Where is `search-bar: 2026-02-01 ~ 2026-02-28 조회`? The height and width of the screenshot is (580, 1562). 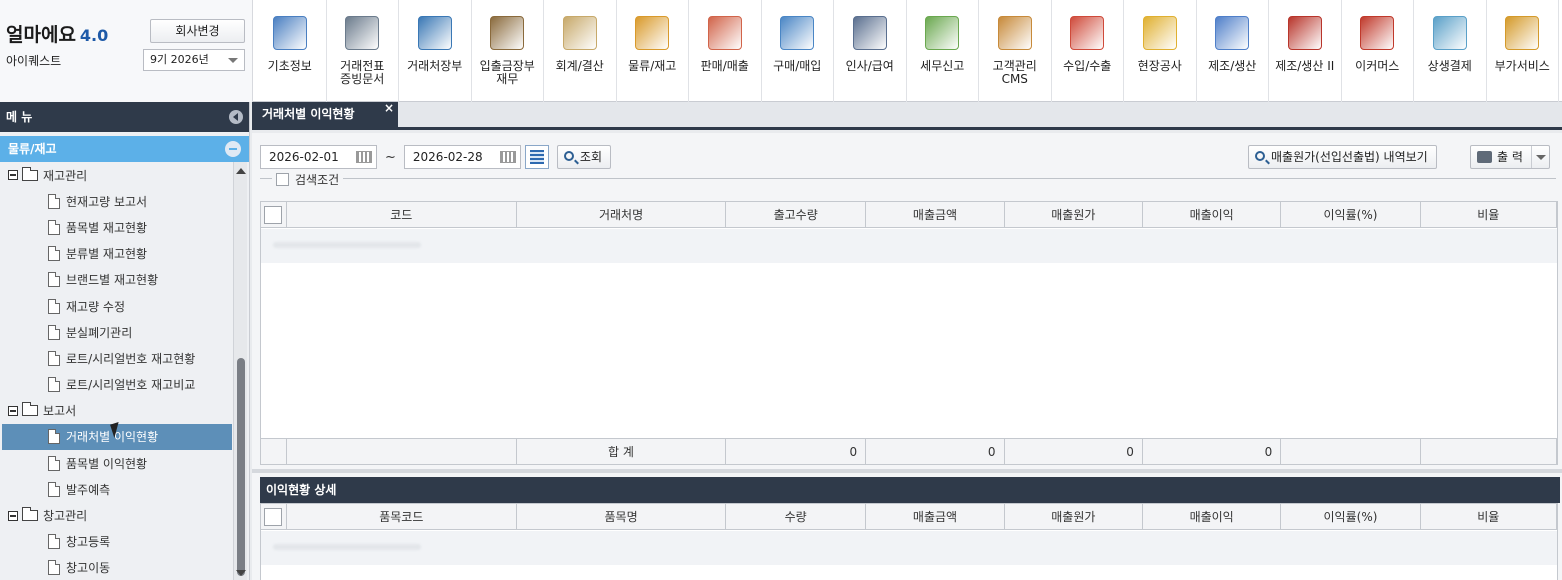
search-bar: 2026-02-01 ~ 2026-02-28 조회 is located at coordinates (435, 157).